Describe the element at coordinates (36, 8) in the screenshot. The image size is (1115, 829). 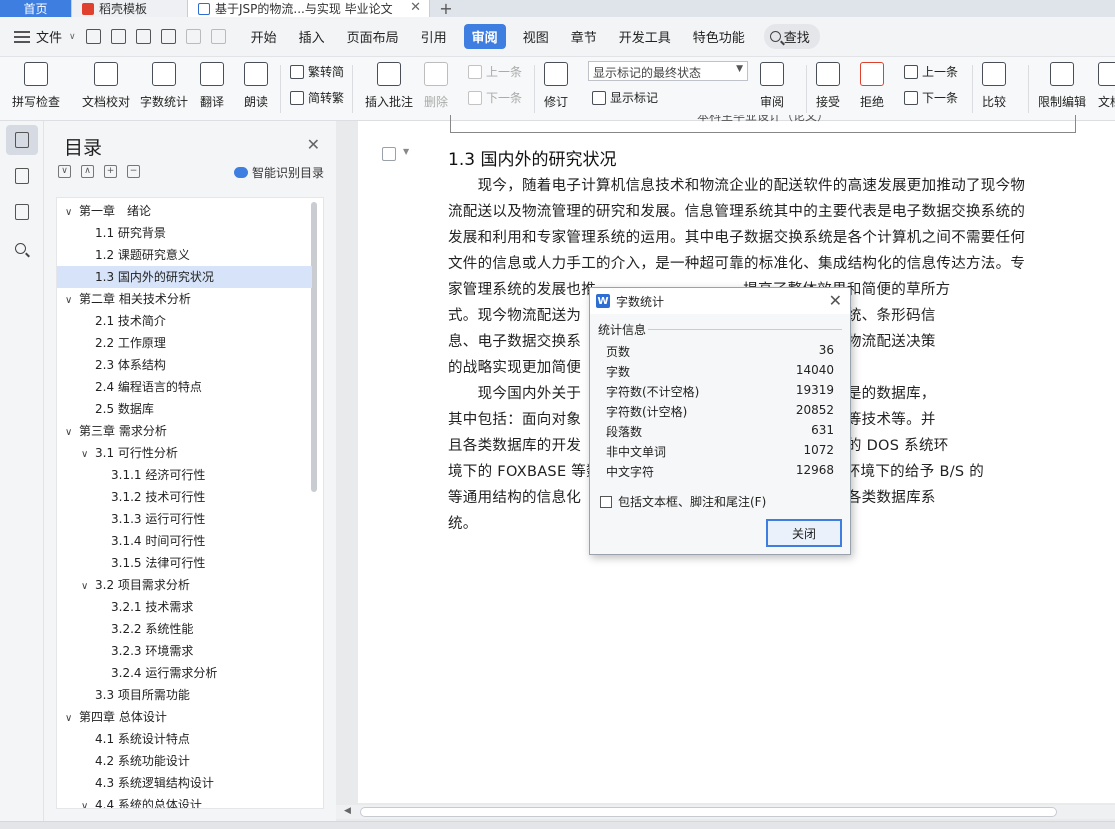
I see `tab-home: 首页` at that location.